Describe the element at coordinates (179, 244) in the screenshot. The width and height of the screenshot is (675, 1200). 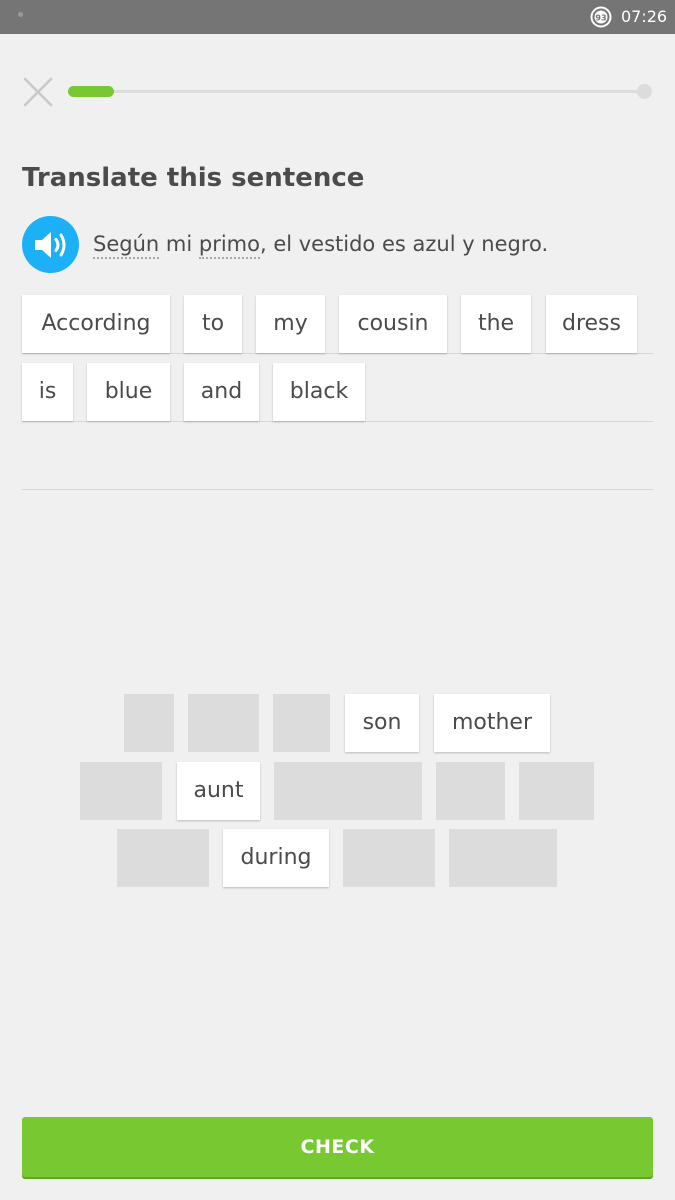
I see `sentence-text: mi` at that location.